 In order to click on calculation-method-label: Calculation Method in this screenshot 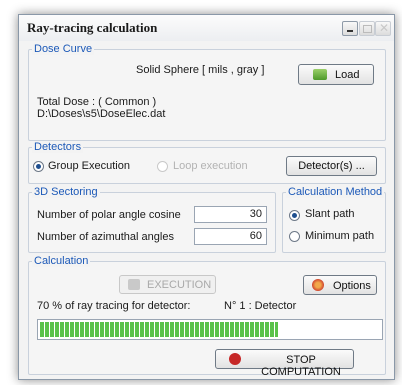, I will do `click(335, 192)`.